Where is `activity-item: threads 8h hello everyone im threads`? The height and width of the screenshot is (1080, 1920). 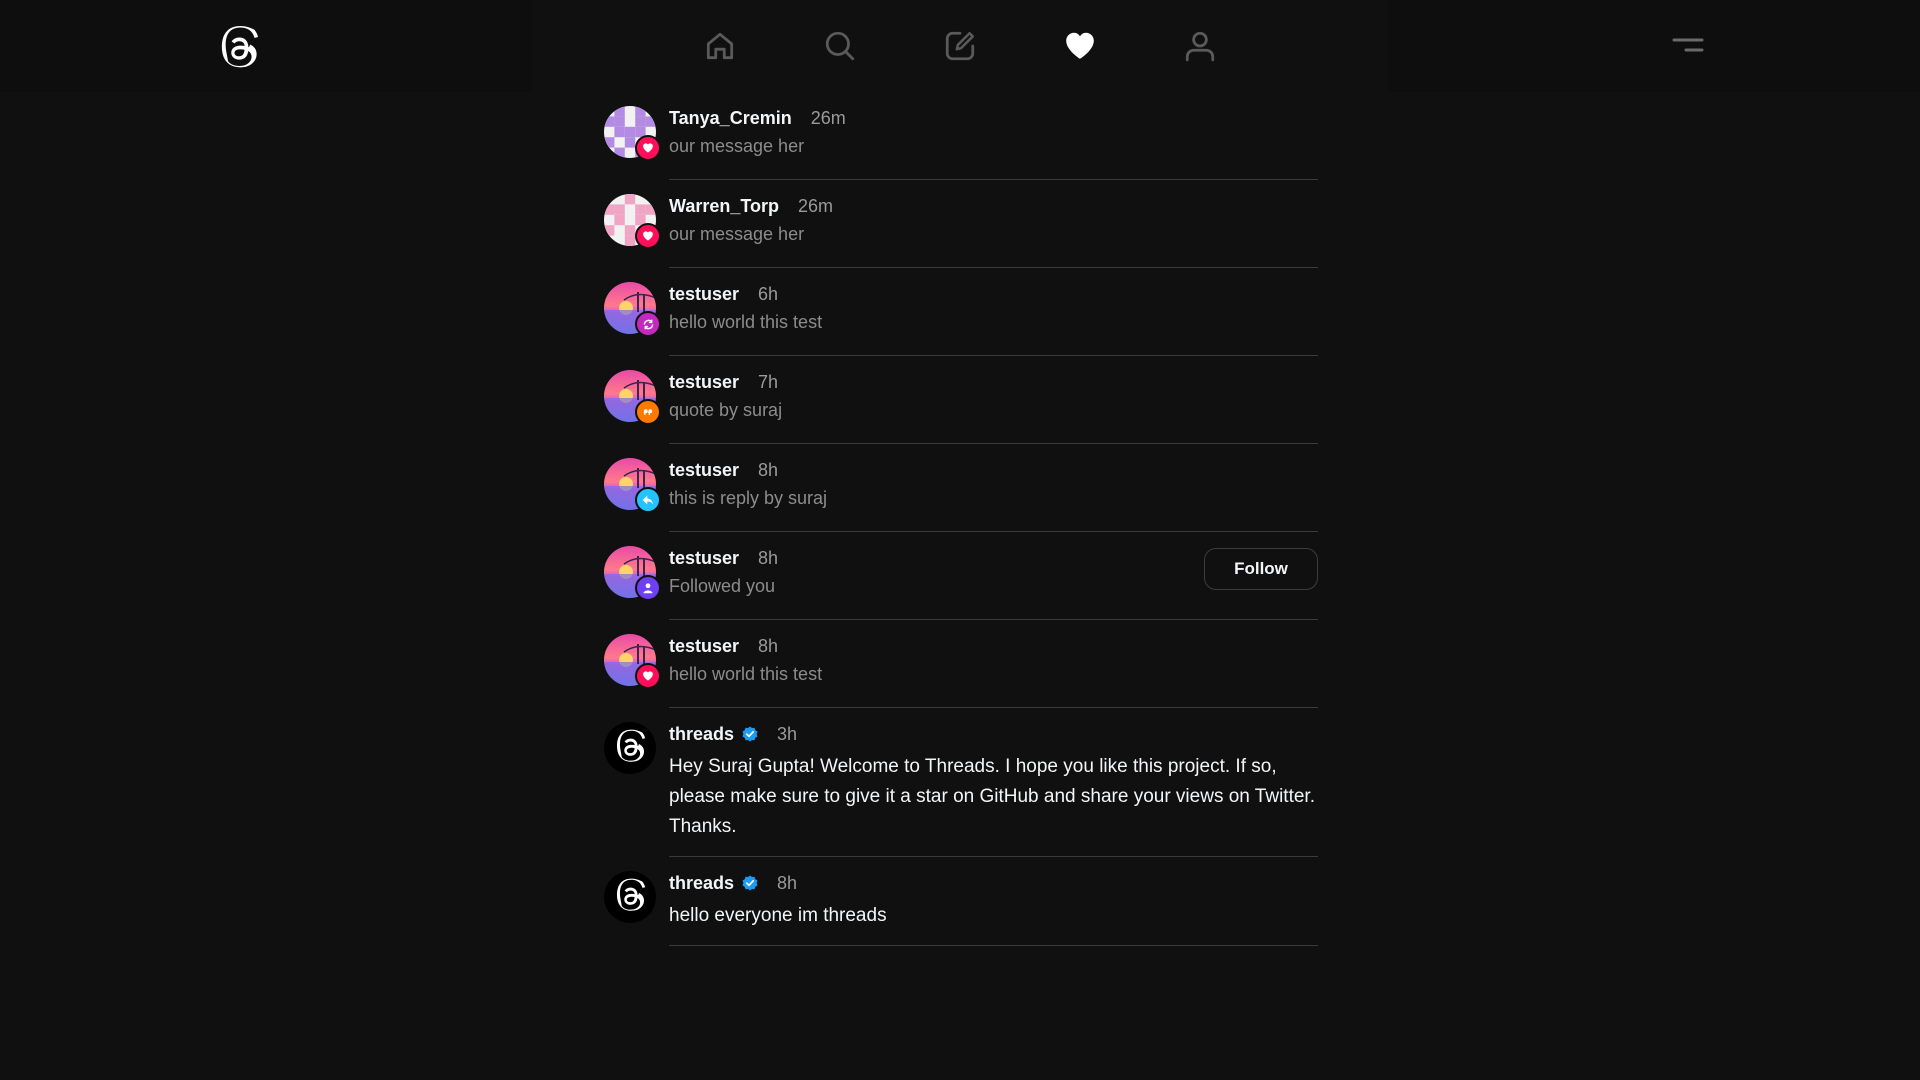
activity-item: threads 8h hello everyone im threads is located at coordinates (960, 901).